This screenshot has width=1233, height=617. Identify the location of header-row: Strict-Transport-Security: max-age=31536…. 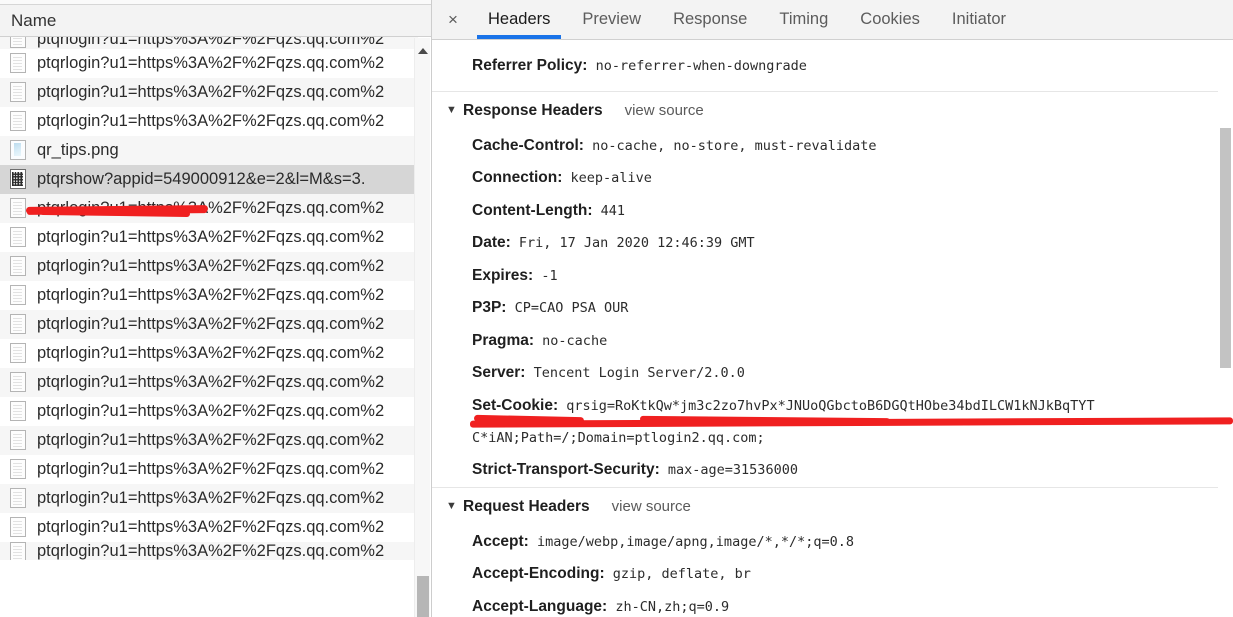
(832, 470).